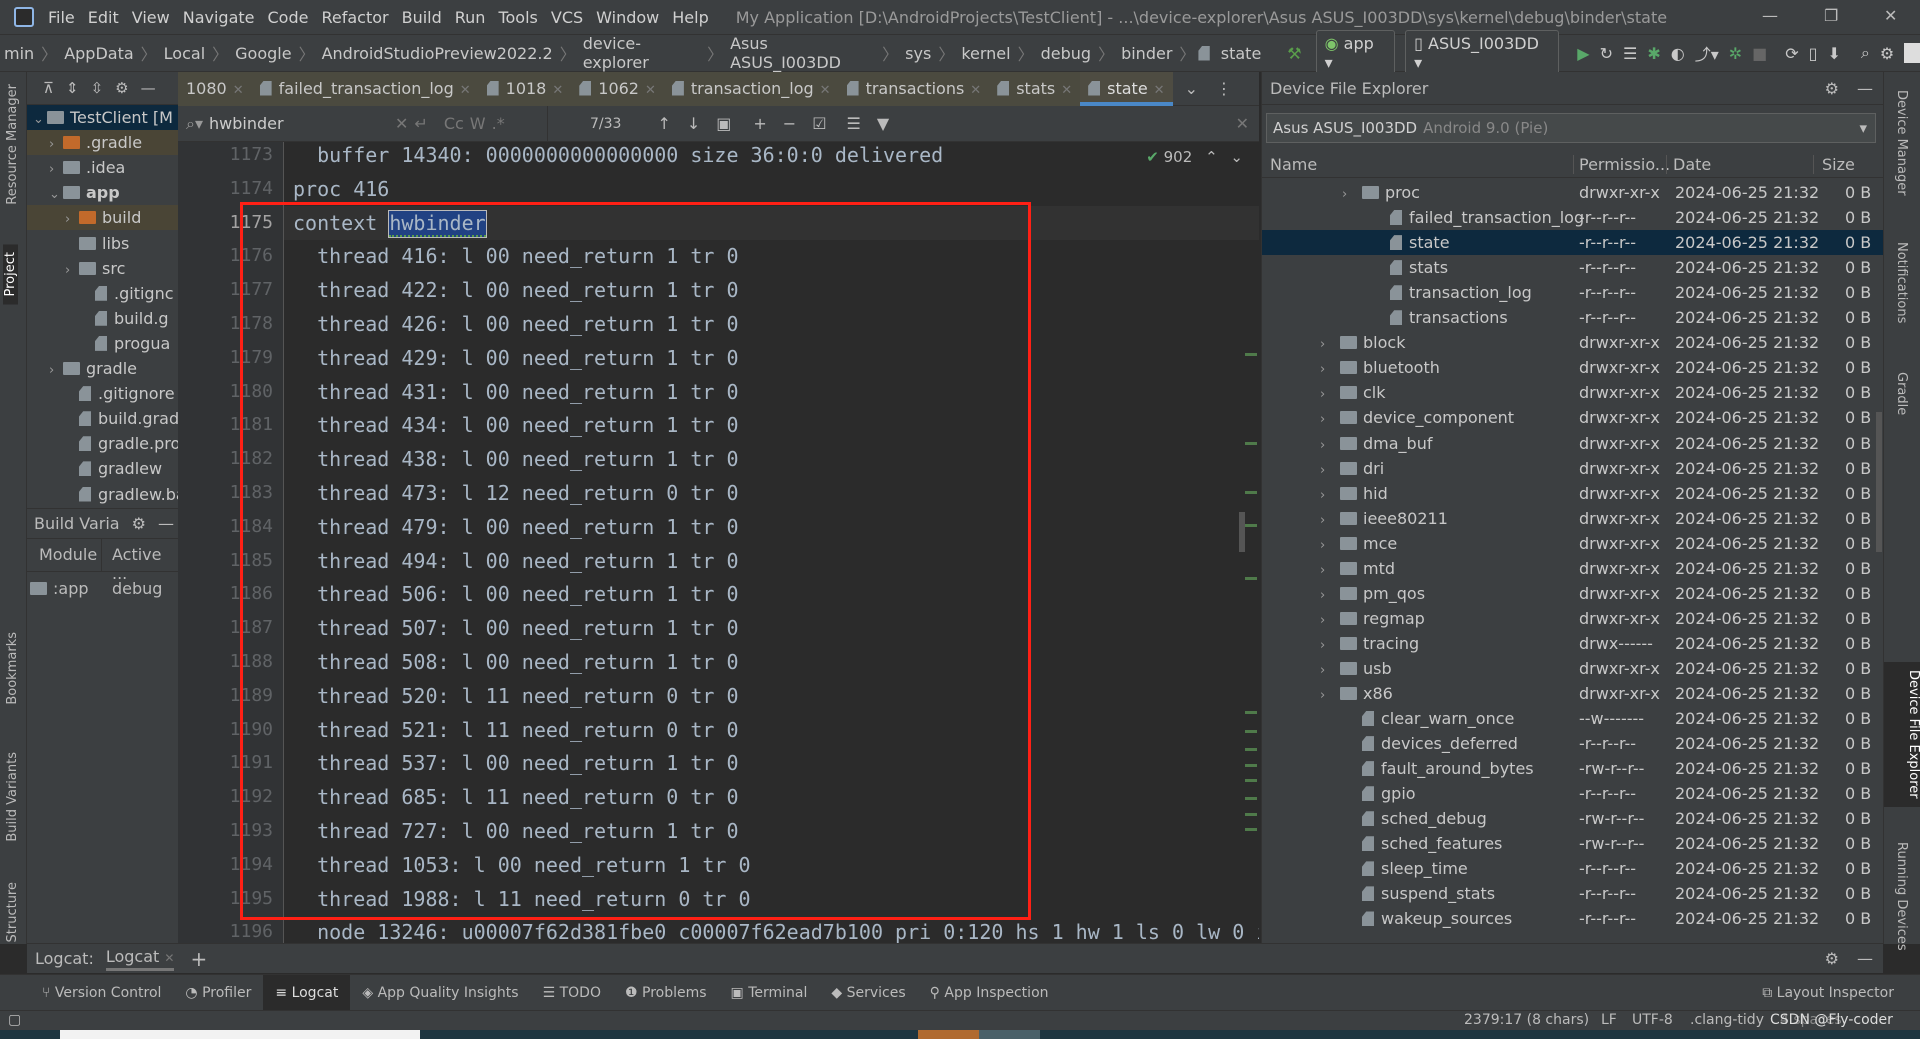  What do you see at coordinates (14, 1020) in the screenshot?
I see `toggle-tool-windows-icon: ▢` at bounding box center [14, 1020].